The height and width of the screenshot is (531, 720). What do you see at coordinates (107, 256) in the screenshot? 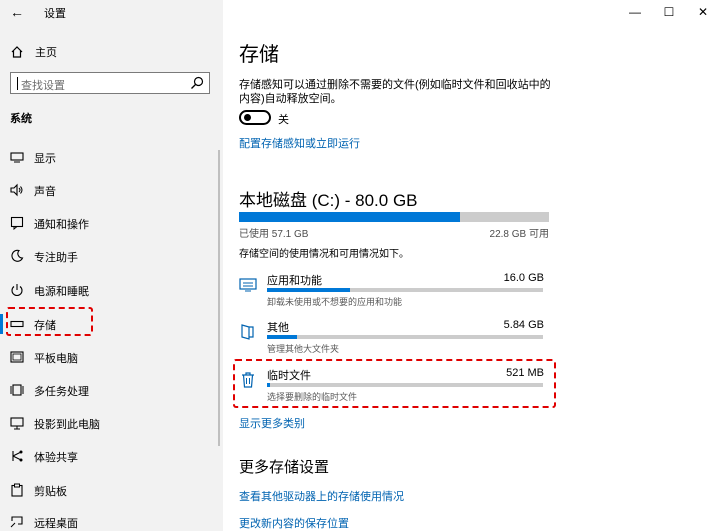
I see `sidebar-item-focus-assist: 专注助手` at bounding box center [107, 256].